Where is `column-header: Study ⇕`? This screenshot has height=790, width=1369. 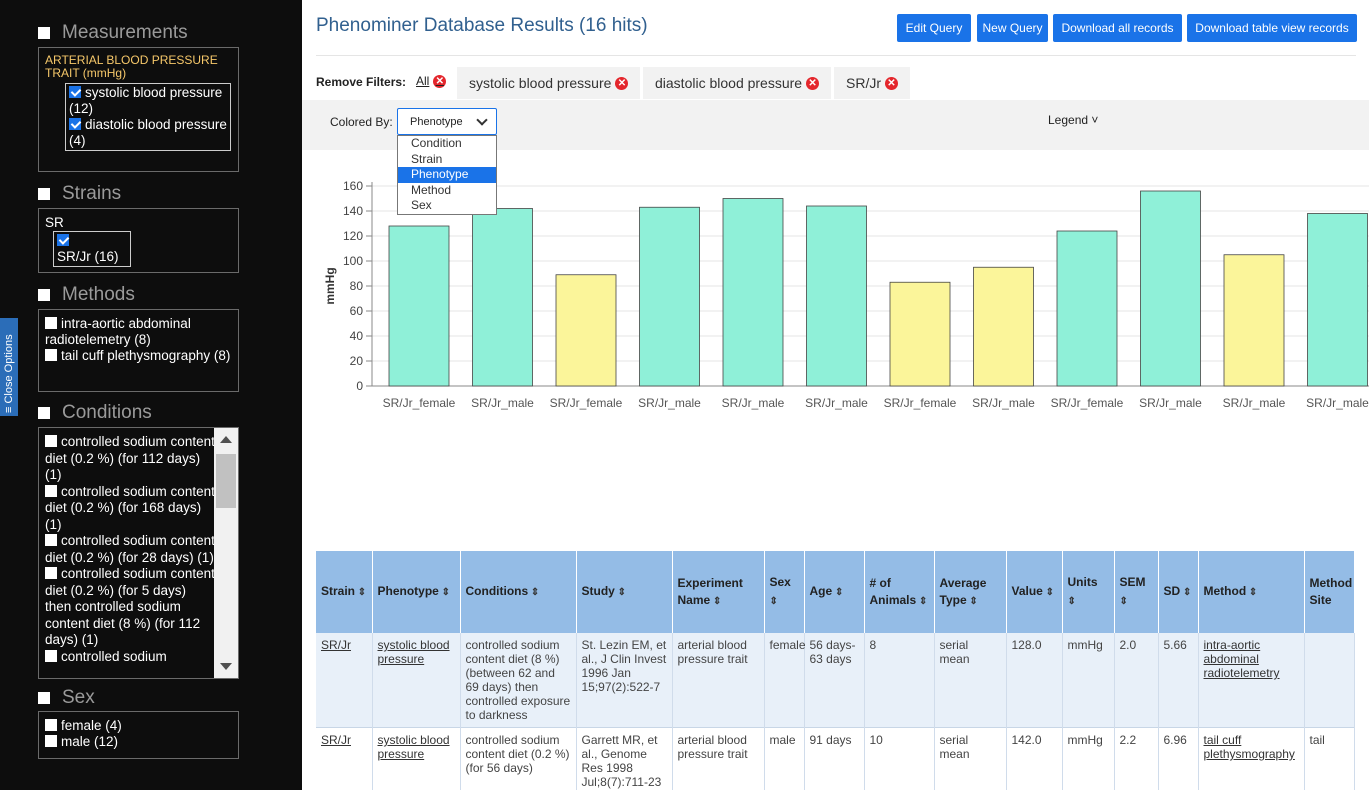 column-header: Study ⇕ is located at coordinates (624, 592).